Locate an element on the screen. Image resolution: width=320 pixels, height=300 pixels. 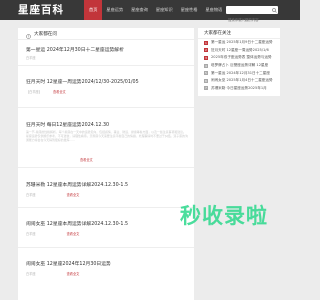
rank-badge: 7 is located at coordinates (206, 88).